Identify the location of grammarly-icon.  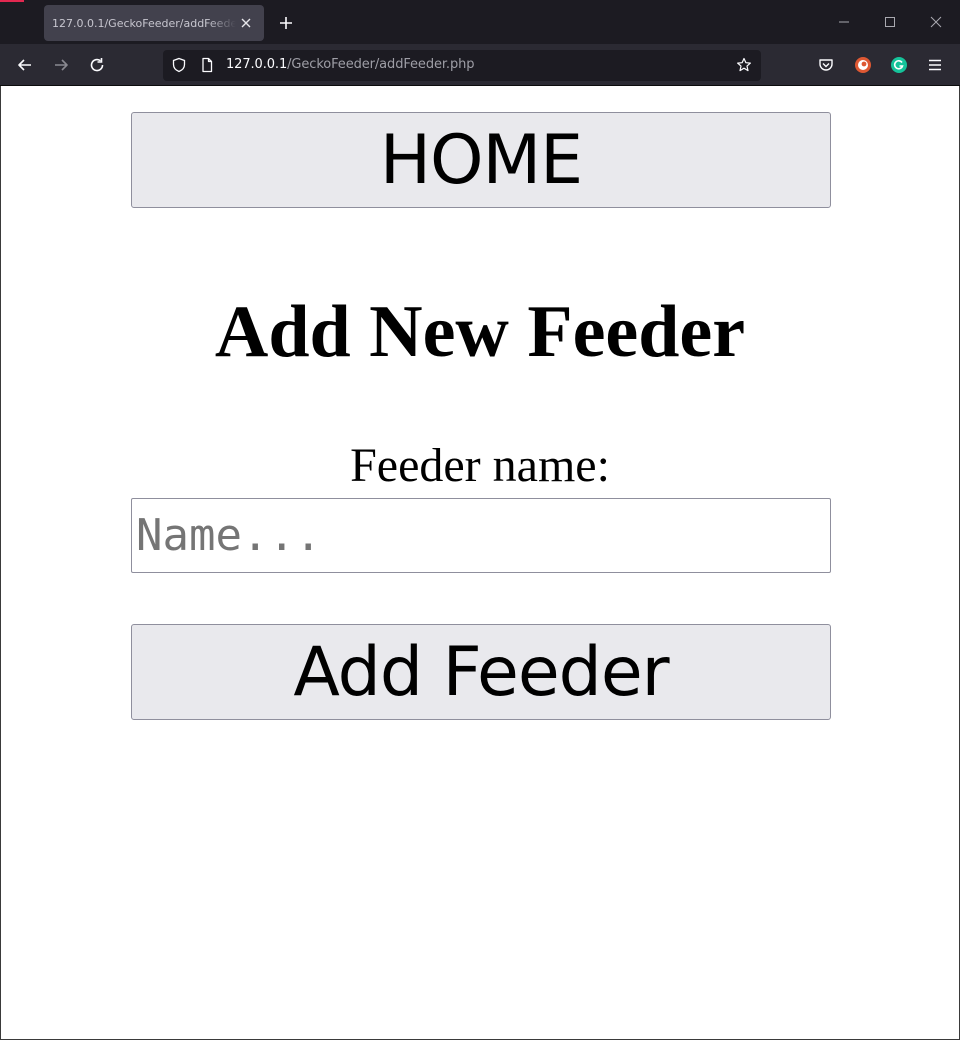
(899, 65).